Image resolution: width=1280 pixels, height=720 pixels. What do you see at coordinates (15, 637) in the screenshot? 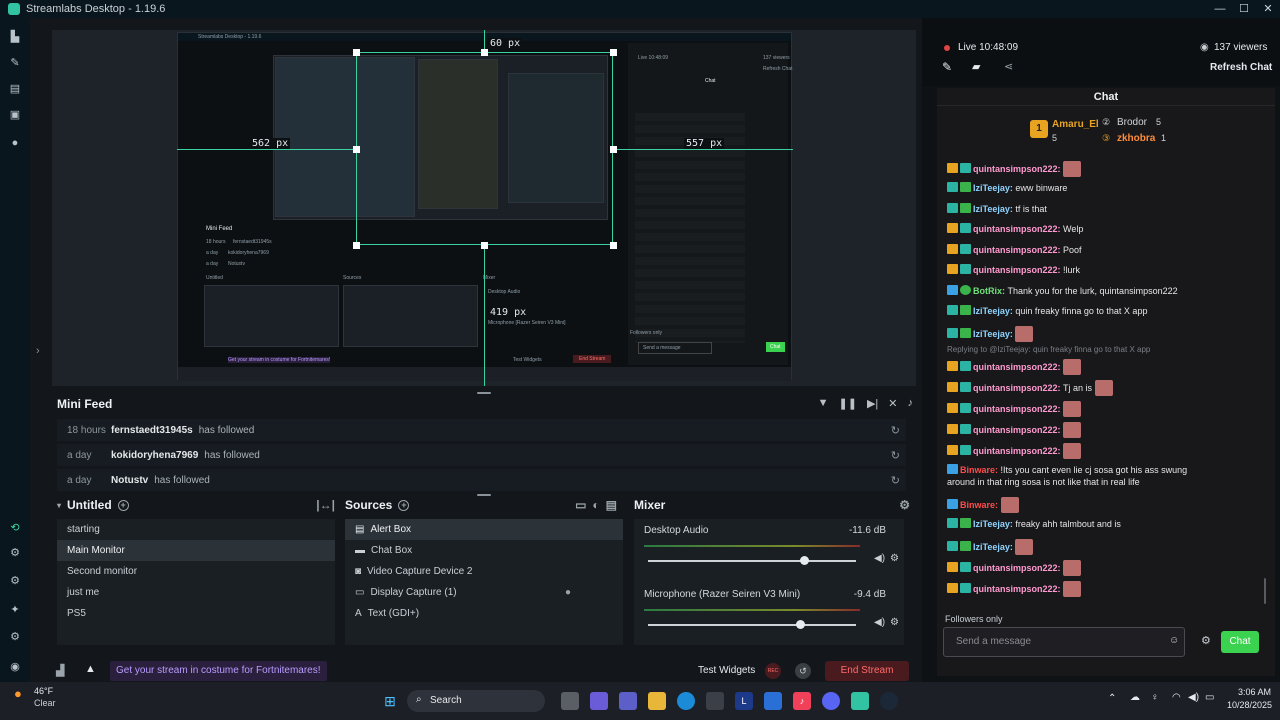
I see `settings-icon: ⚙` at bounding box center [15, 637].